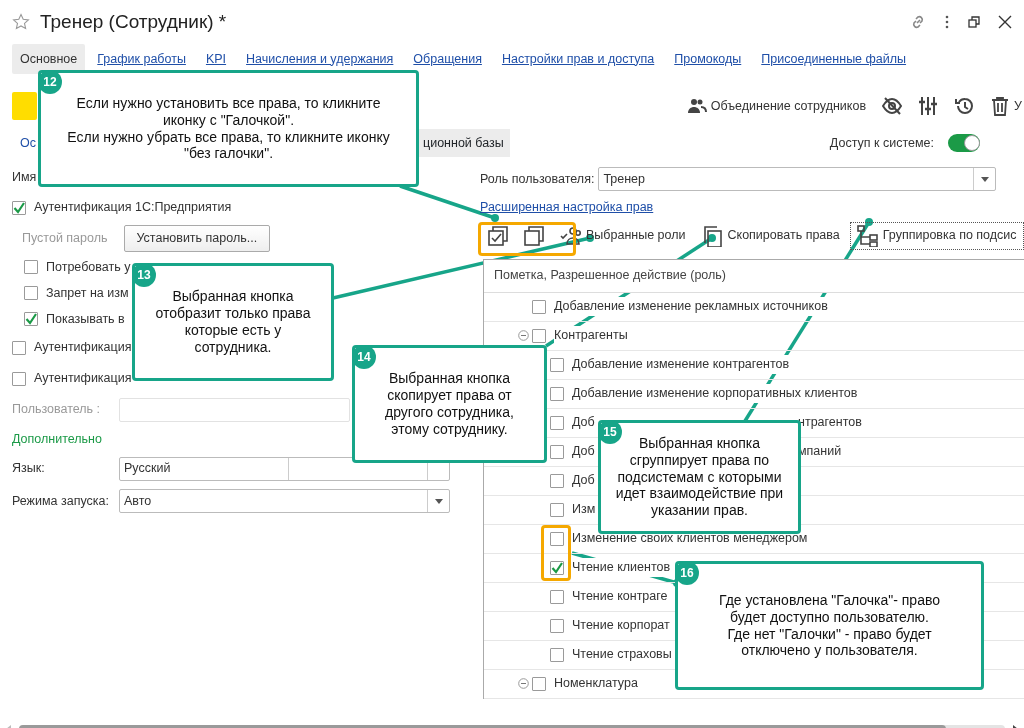 This screenshot has height=728, width=1024. Describe the element at coordinates (364, 357) in the screenshot. I see `step-number: 14` at that location.